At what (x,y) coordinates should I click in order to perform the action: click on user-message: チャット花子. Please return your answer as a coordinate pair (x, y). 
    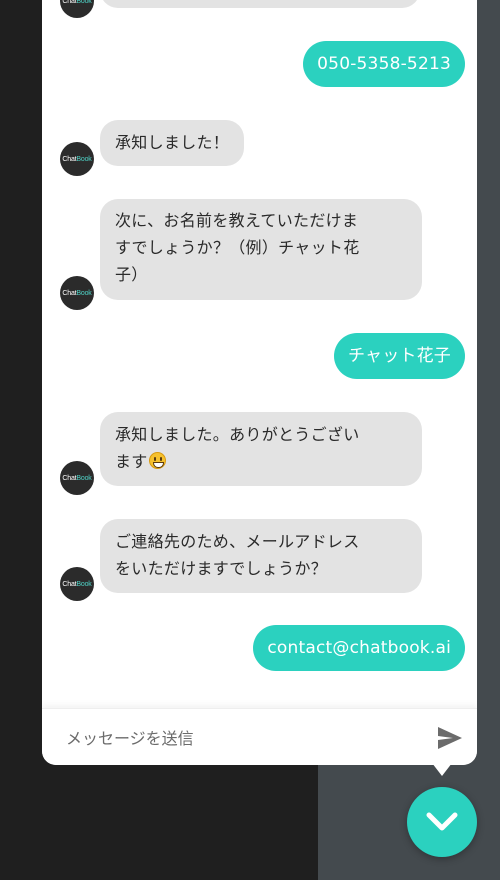
    Looking at the image, I should click on (399, 356).